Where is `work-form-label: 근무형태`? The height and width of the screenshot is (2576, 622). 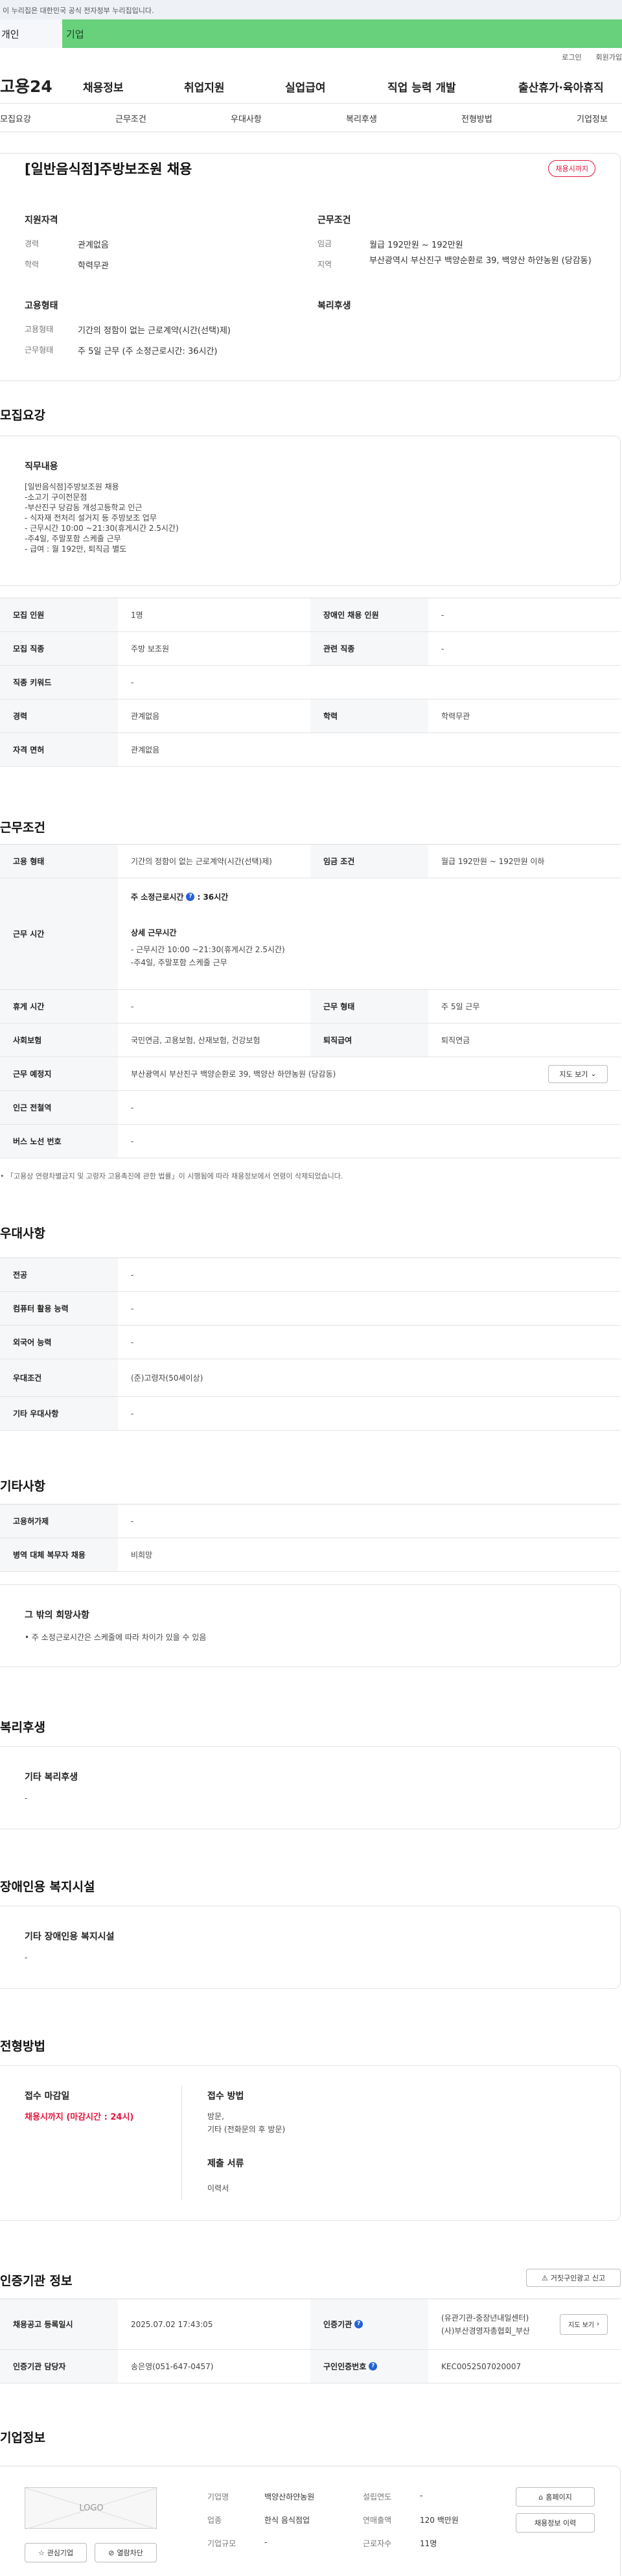
work-form-label: 근무형태 is located at coordinates (39, 350).